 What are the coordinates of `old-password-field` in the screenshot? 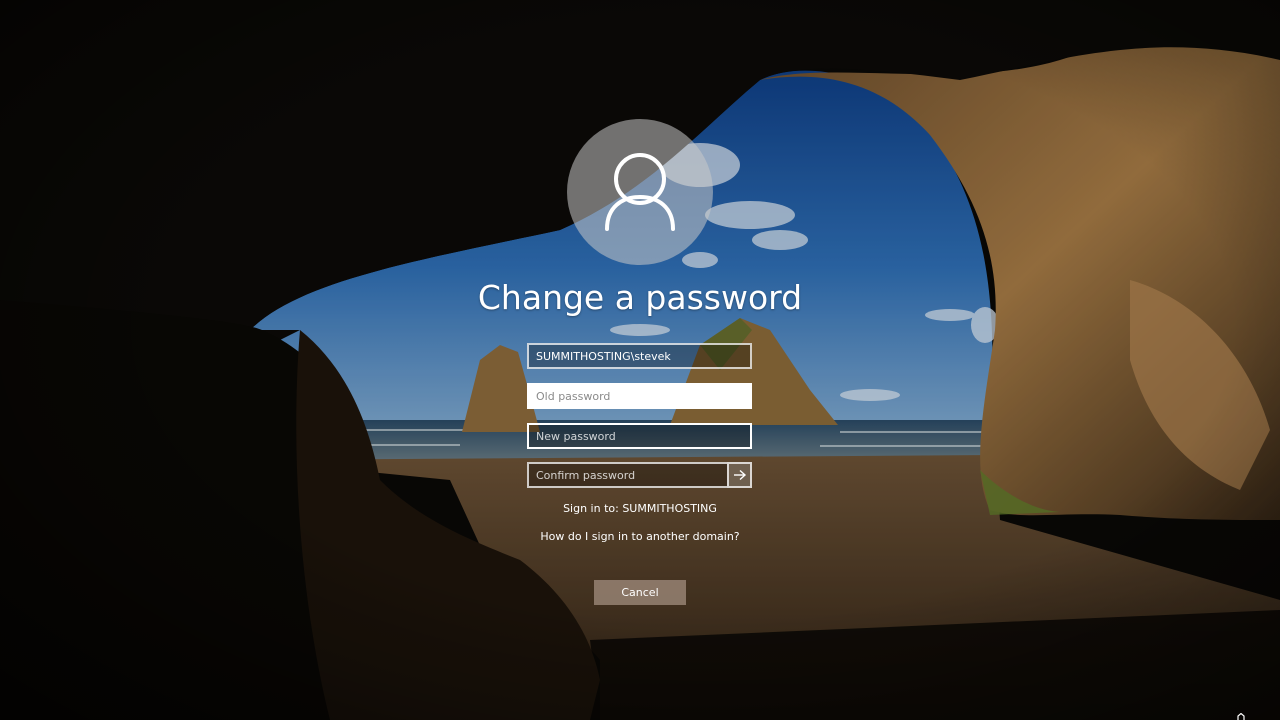 It's located at (639, 396).